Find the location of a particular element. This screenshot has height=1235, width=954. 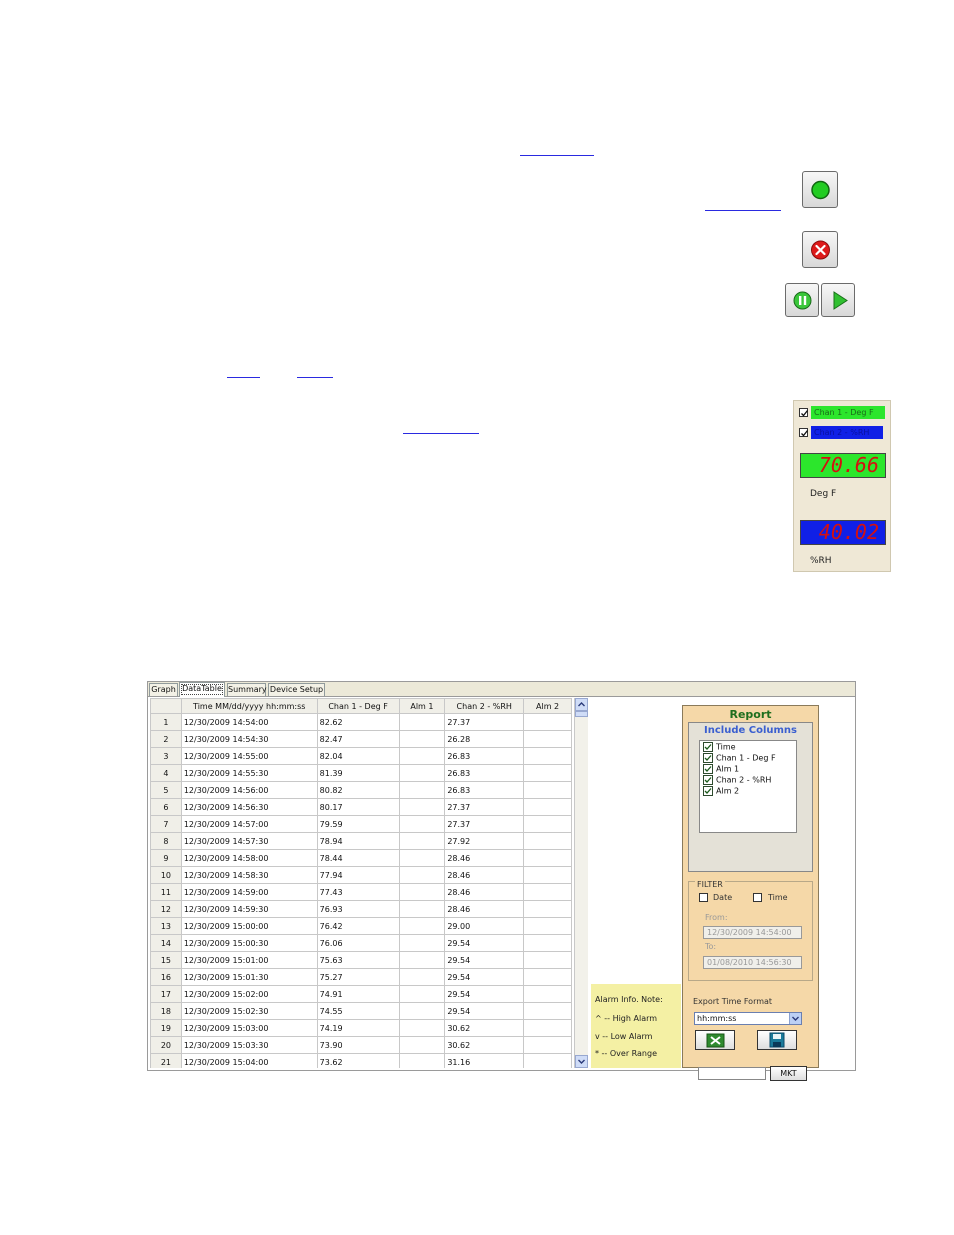

include-column-item: Chan 2 - %RH is located at coordinates (737, 780).